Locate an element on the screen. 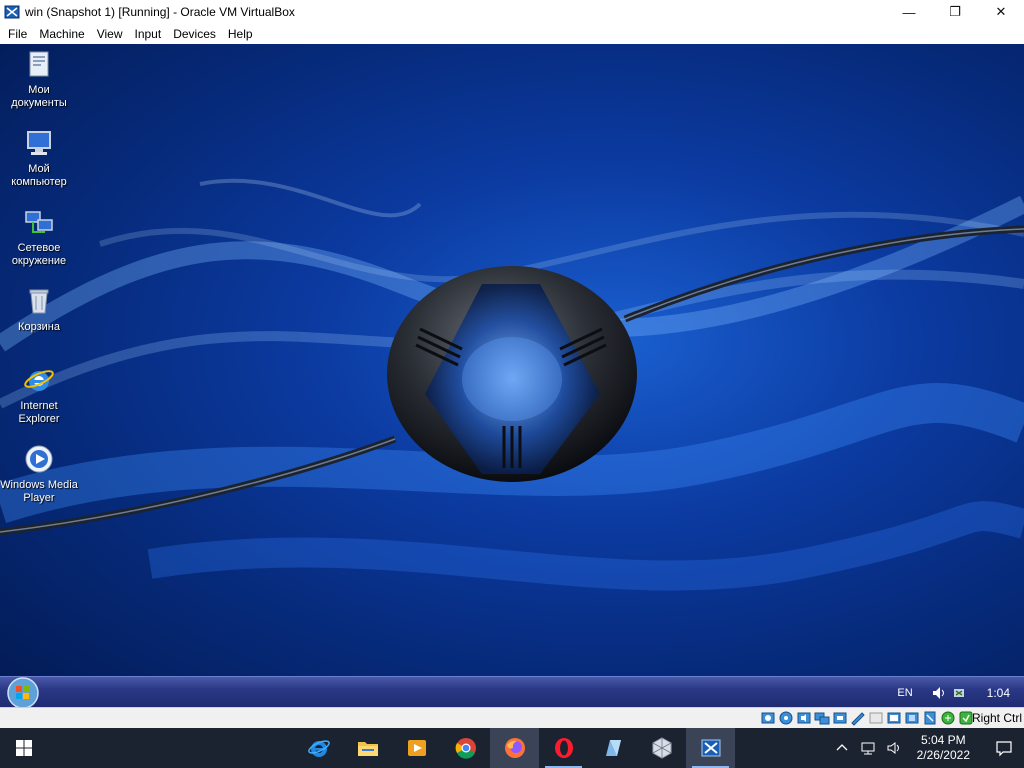 The height and width of the screenshot is (768, 1024). taskbar-app-generic is located at coordinates (612, 748).